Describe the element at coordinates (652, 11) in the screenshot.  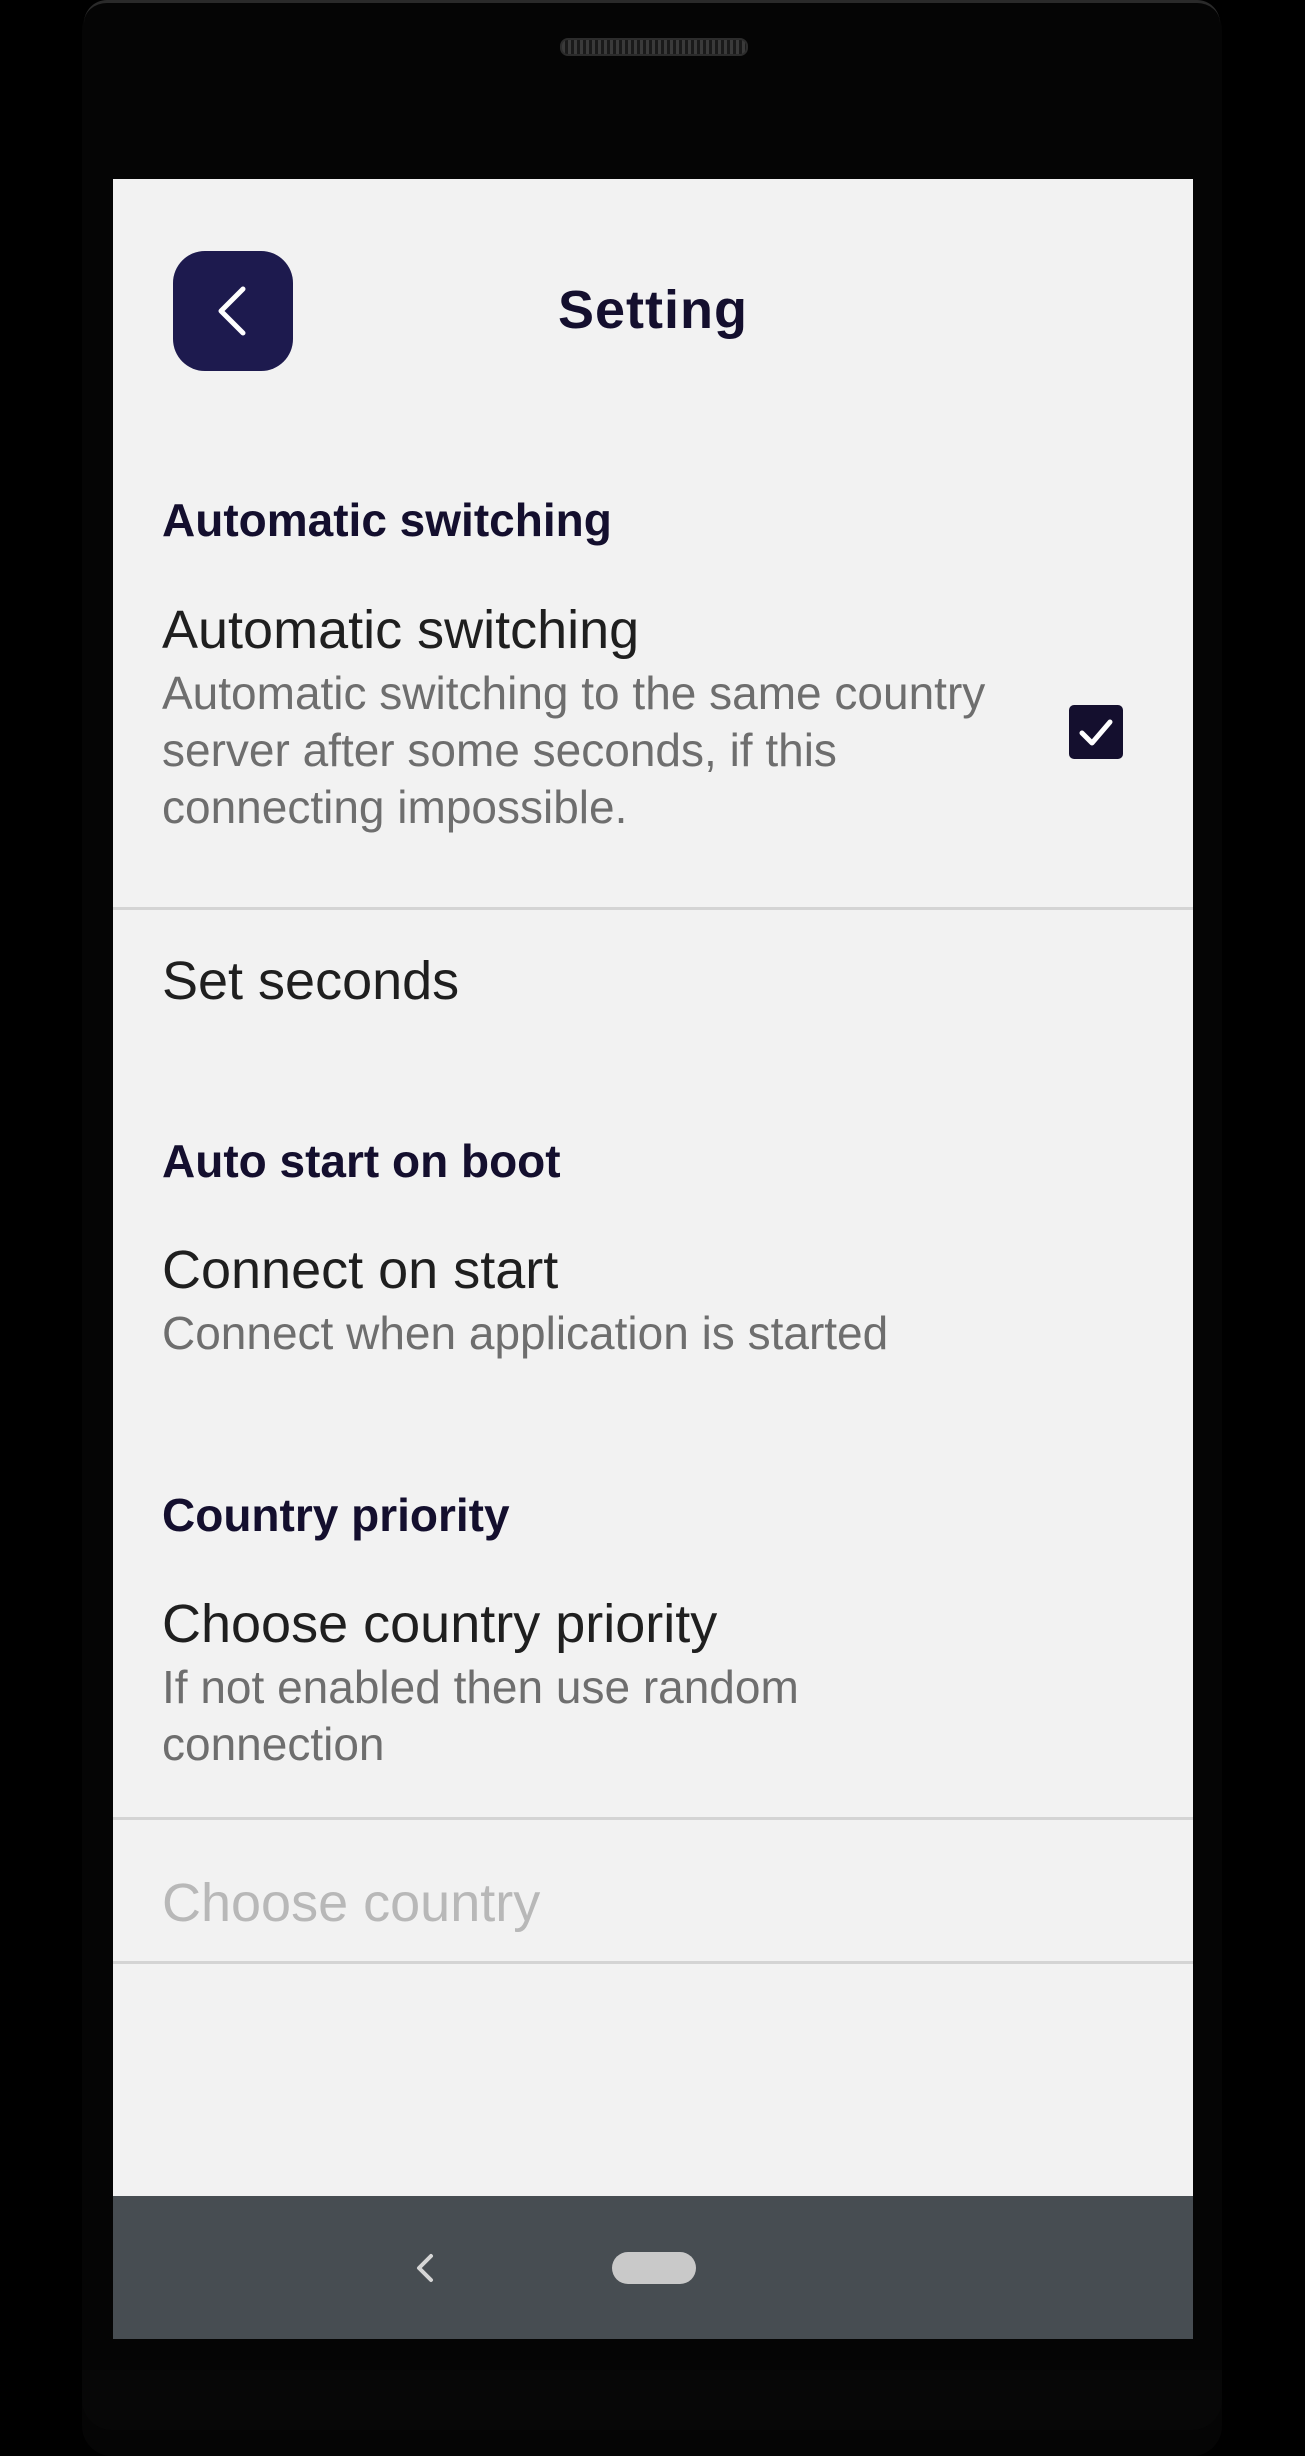
I see `device-top-edge` at that location.